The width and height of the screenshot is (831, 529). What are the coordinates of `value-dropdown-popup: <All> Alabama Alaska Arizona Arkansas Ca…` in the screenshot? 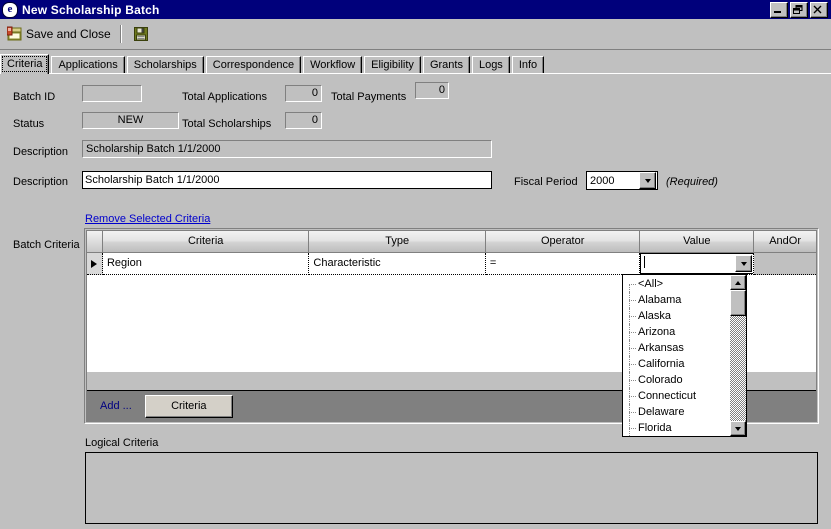 It's located at (684, 355).